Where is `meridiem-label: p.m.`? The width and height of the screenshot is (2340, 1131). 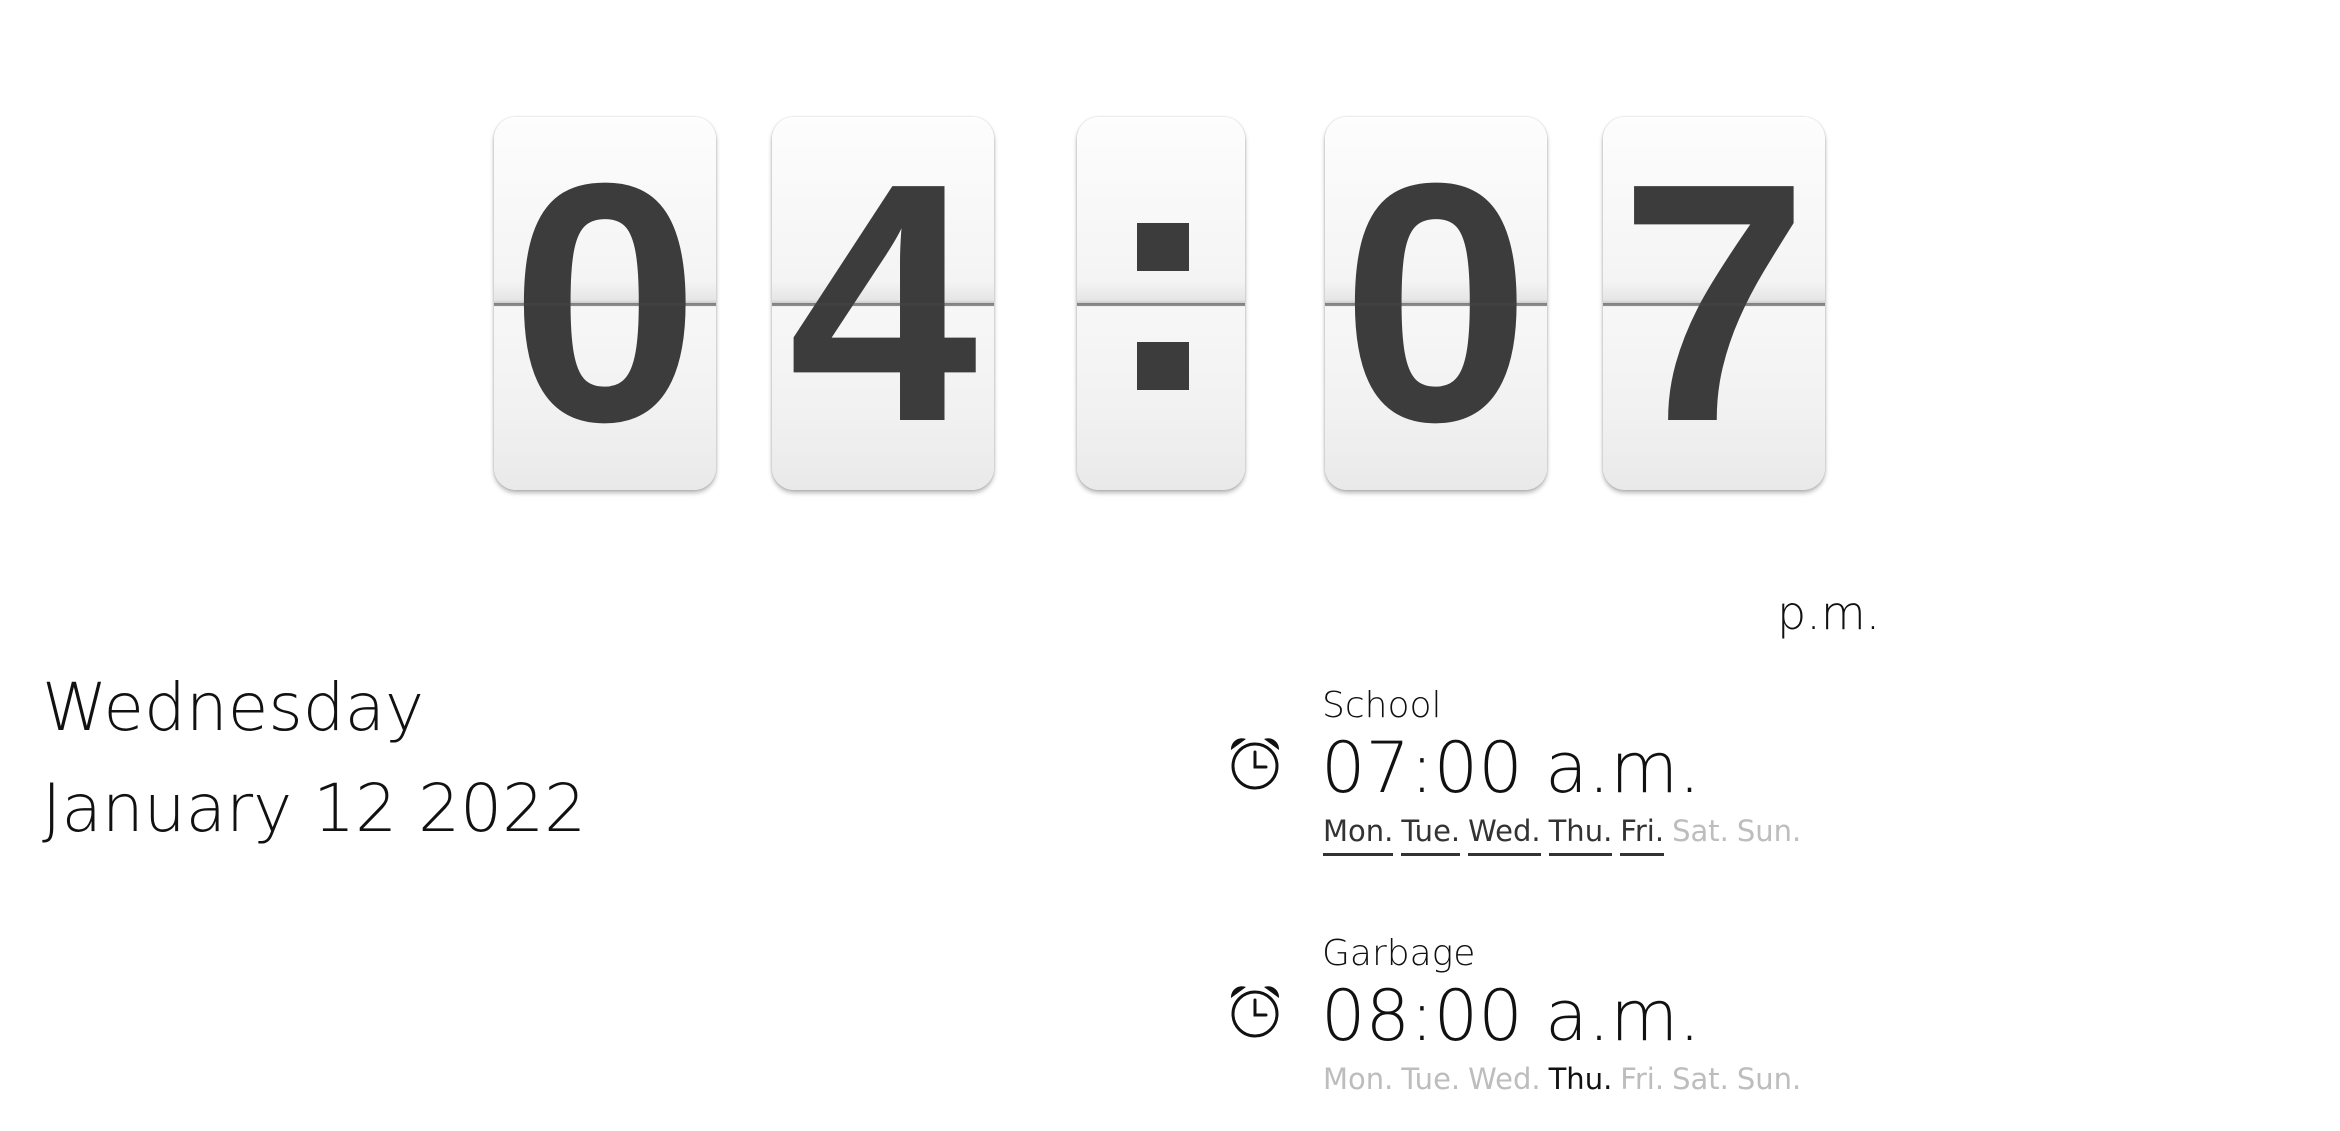 meridiem-label: p.m. is located at coordinates (1829, 613).